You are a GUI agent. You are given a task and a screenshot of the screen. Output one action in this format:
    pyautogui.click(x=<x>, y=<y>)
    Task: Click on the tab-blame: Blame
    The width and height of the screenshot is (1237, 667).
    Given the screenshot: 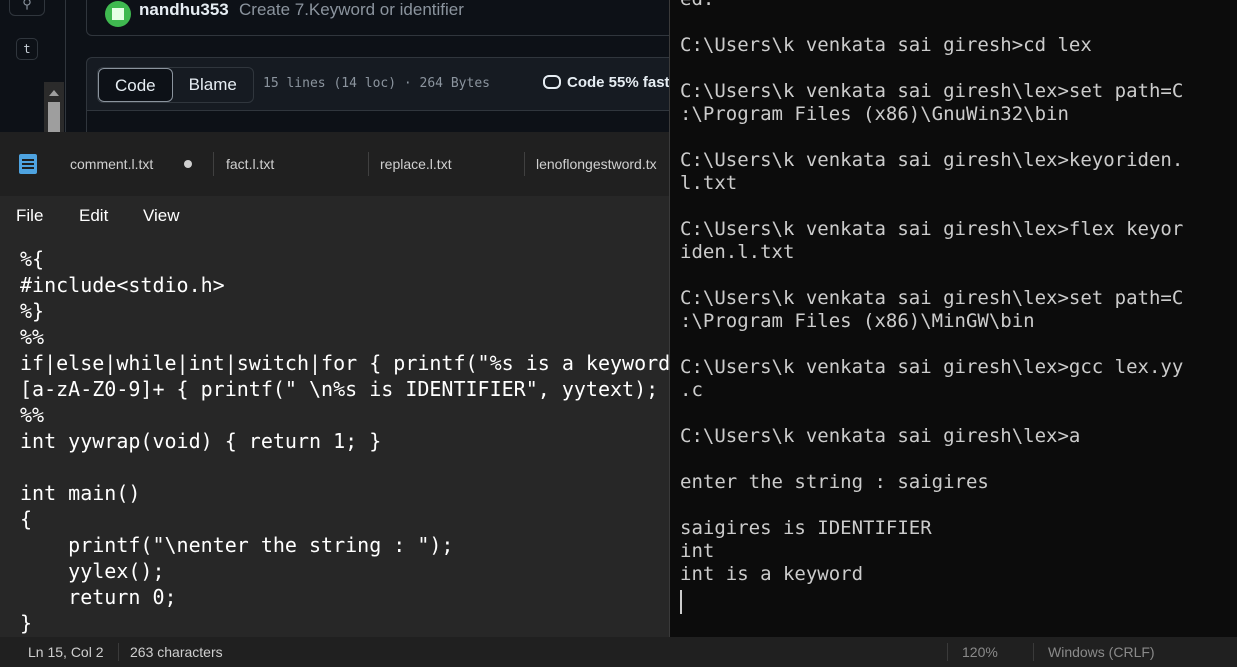 What is the action you would take?
    pyautogui.click(x=213, y=85)
    